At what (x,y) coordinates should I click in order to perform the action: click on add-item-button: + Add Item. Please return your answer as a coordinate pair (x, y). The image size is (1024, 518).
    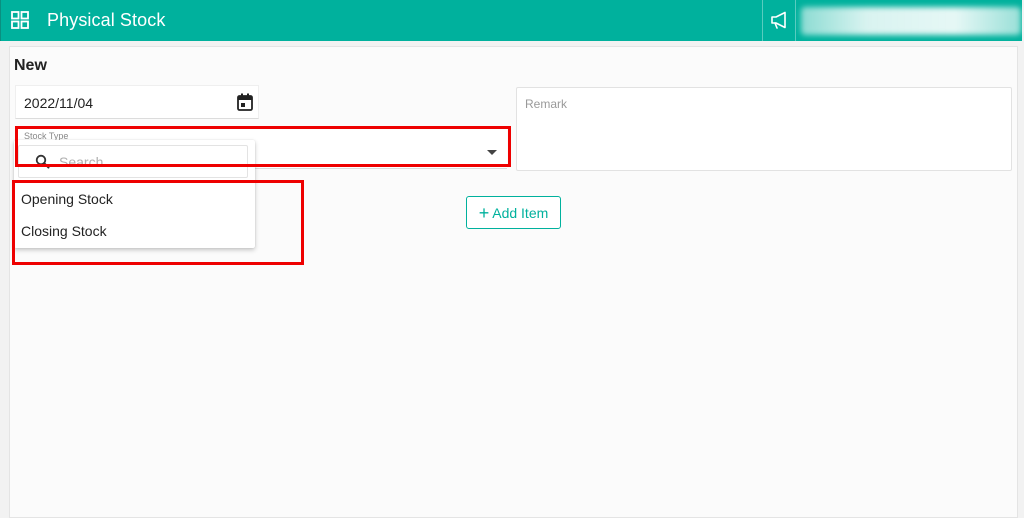
    Looking at the image, I should click on (513, 212).